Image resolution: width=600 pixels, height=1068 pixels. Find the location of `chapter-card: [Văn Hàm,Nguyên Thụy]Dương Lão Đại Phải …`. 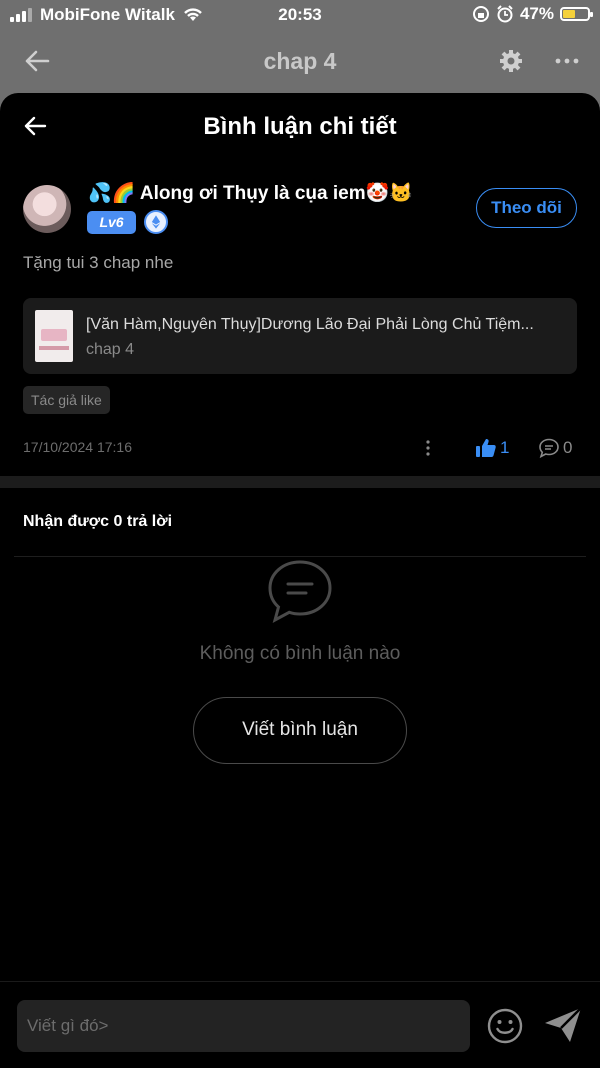

chapter-card: [Văn Hàm,Nguyên Thụy]Dương Lão Đại Phải … is located at coordinates (300, 336).